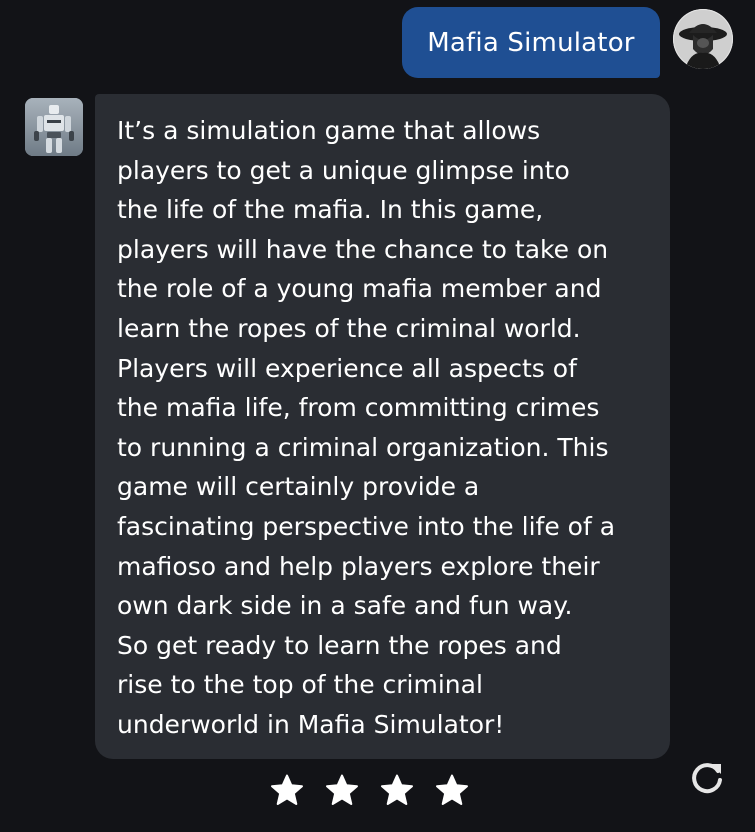 The width and height of the screenshot is (755, 832). I want to click on rating-stars, so click(369, 793).